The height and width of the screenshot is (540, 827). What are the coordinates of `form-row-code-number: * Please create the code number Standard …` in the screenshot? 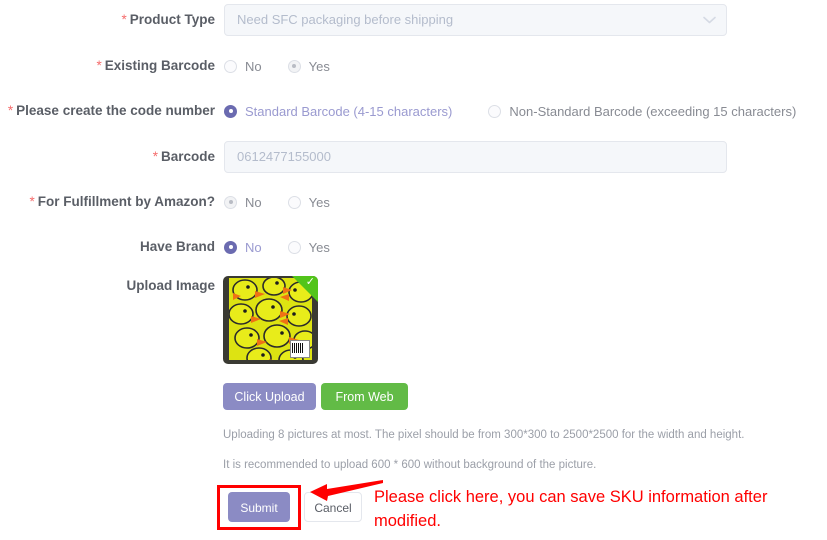 It's located at (413, 111).